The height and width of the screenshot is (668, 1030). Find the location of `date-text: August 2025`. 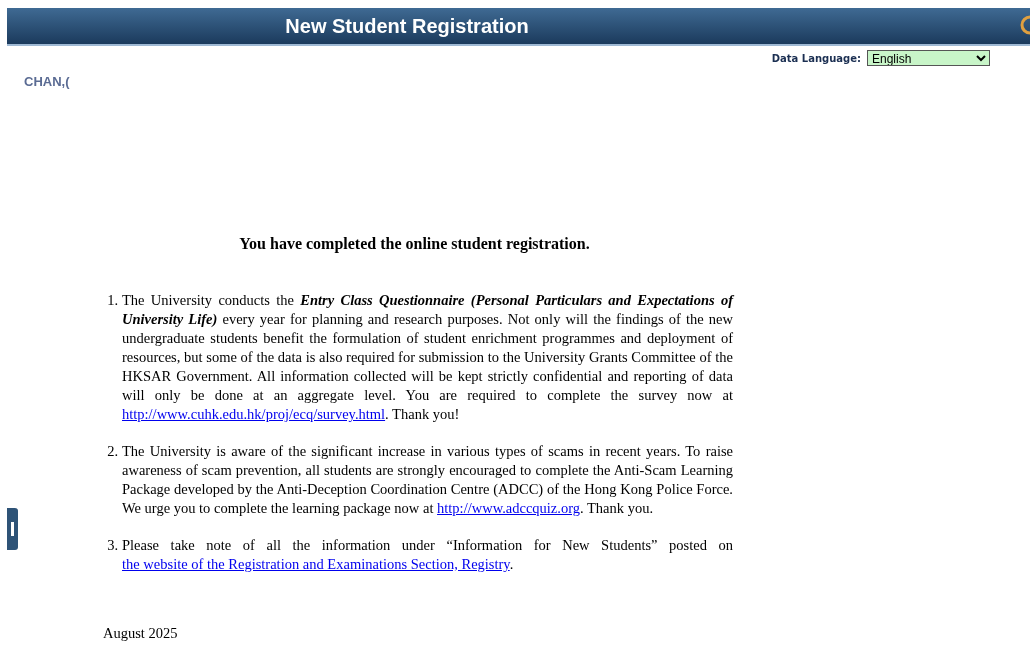

date-text: August 2025 is located at coordinates (141, 633).